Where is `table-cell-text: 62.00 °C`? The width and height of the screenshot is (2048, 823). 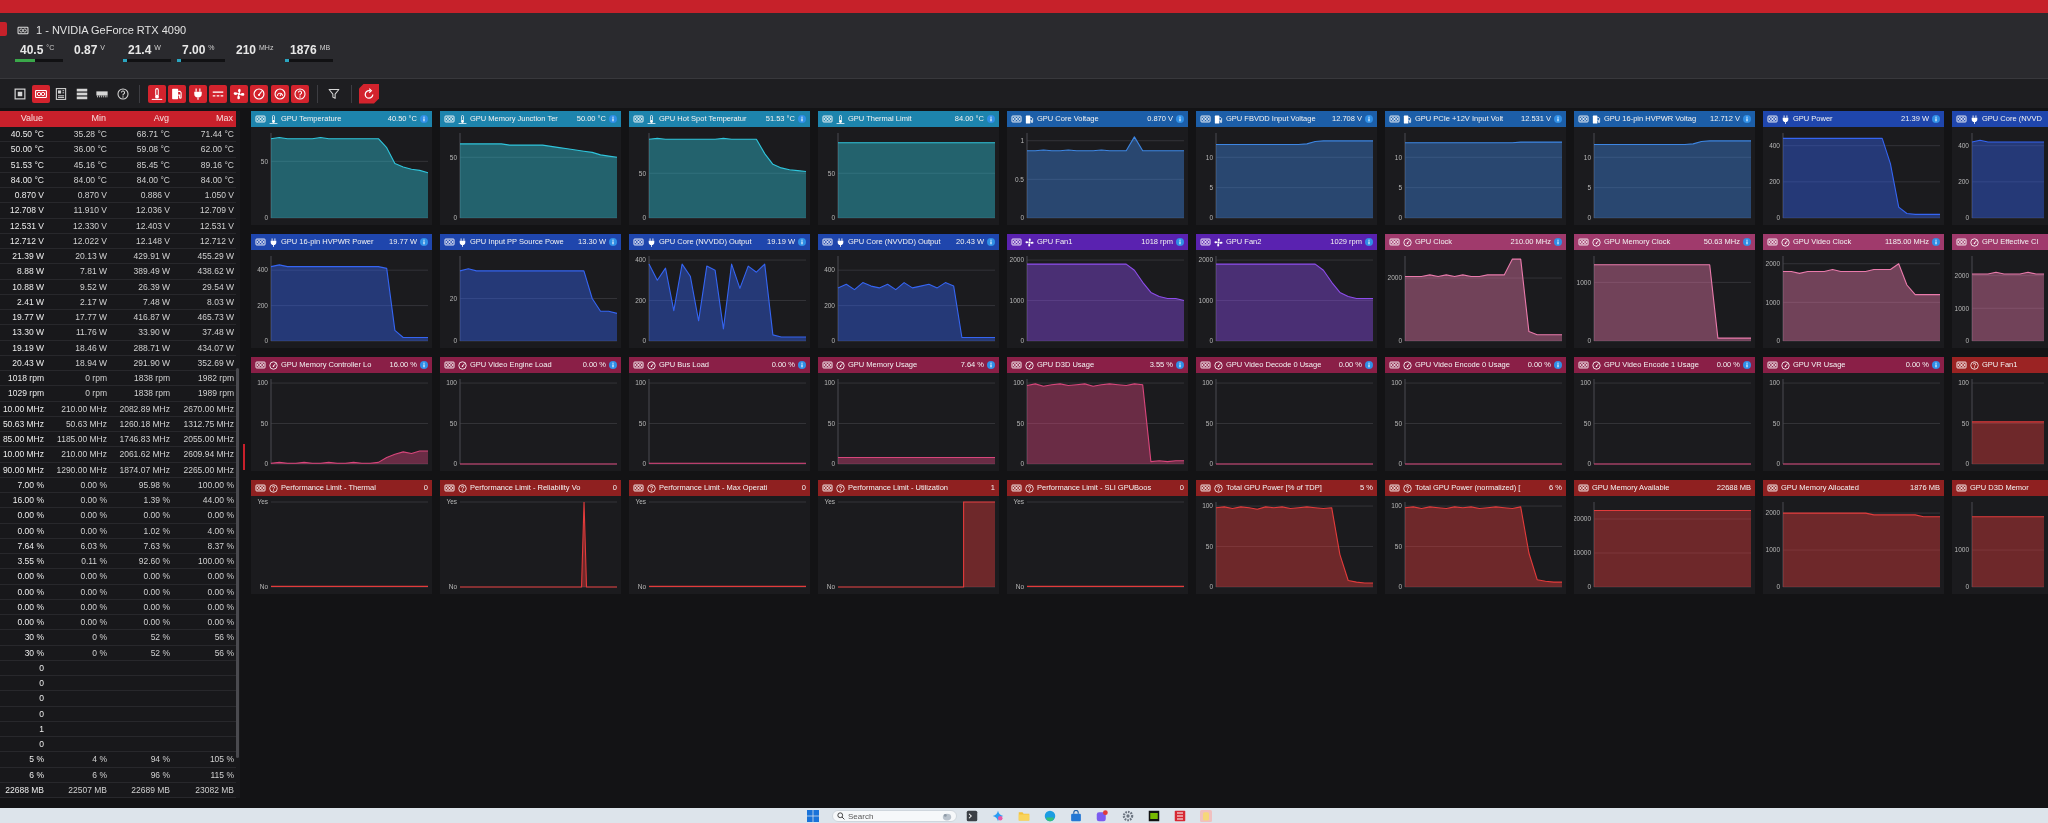
table-cell-text: 62.00 °C is located at coordinates (217, 149).